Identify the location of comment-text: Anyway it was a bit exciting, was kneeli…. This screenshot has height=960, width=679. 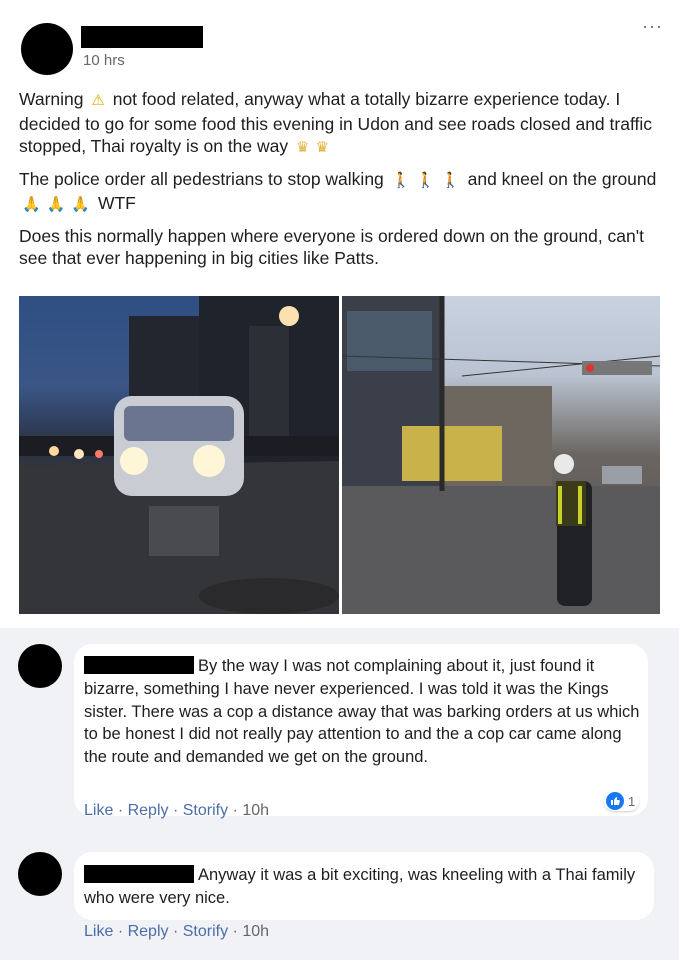
(365, 887).